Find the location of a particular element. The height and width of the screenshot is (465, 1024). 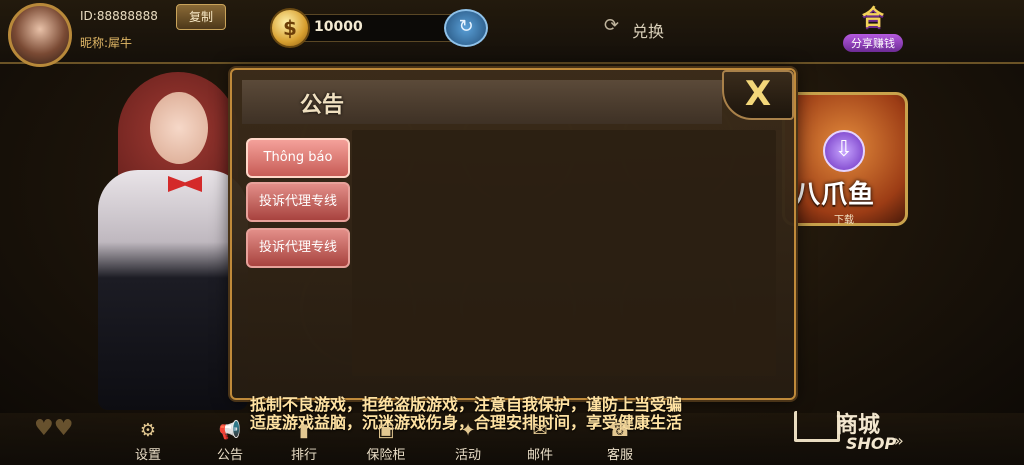

nav-label: 公告 is located at coordinates (229, 455).